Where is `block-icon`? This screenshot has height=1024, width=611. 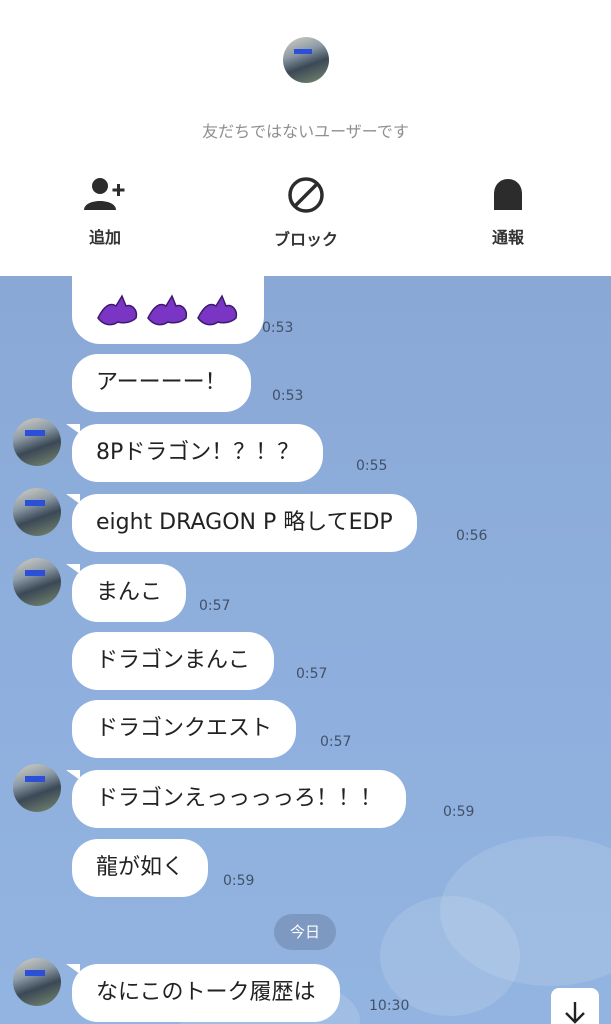
block-icon is located at coordinates (306, 195).